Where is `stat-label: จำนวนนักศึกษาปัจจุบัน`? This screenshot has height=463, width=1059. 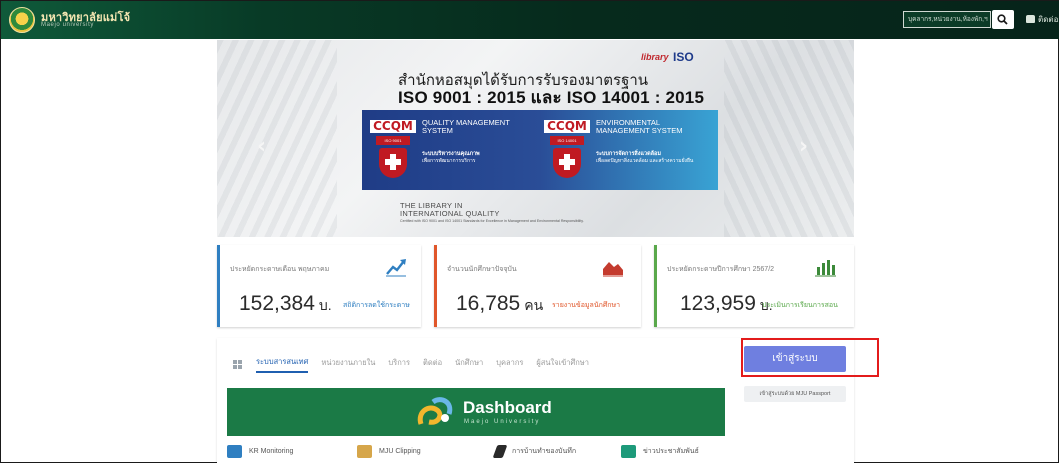
stat-label: จำนวนนักศึกษาปัจจุบัน is located at coordinates (482, 269).